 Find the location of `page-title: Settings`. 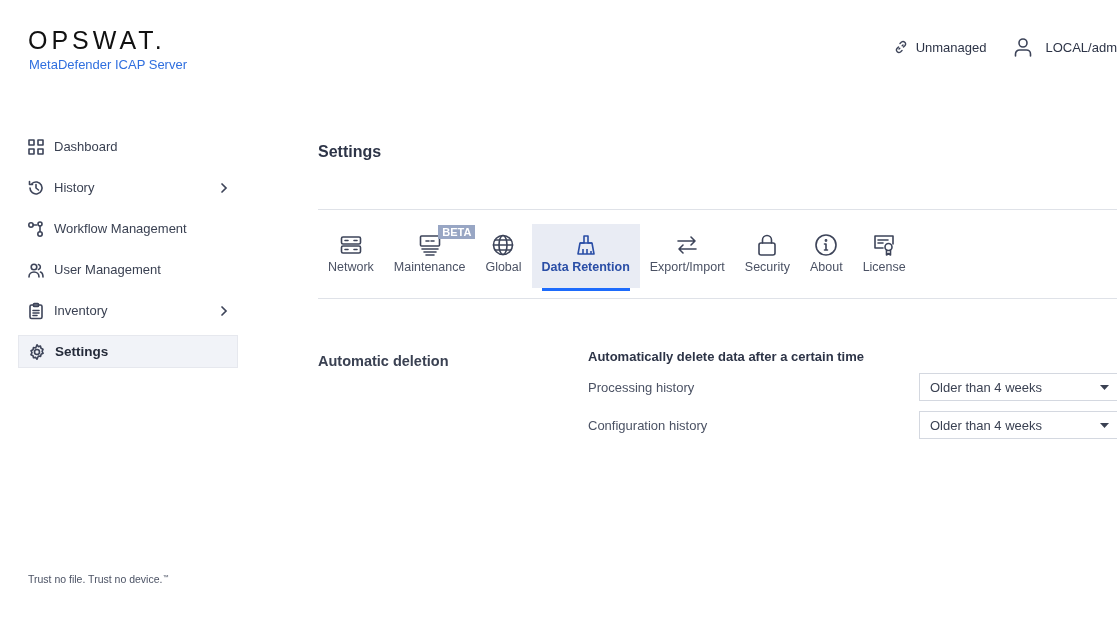

page-title: Settings is located at coordinates (350, 152).